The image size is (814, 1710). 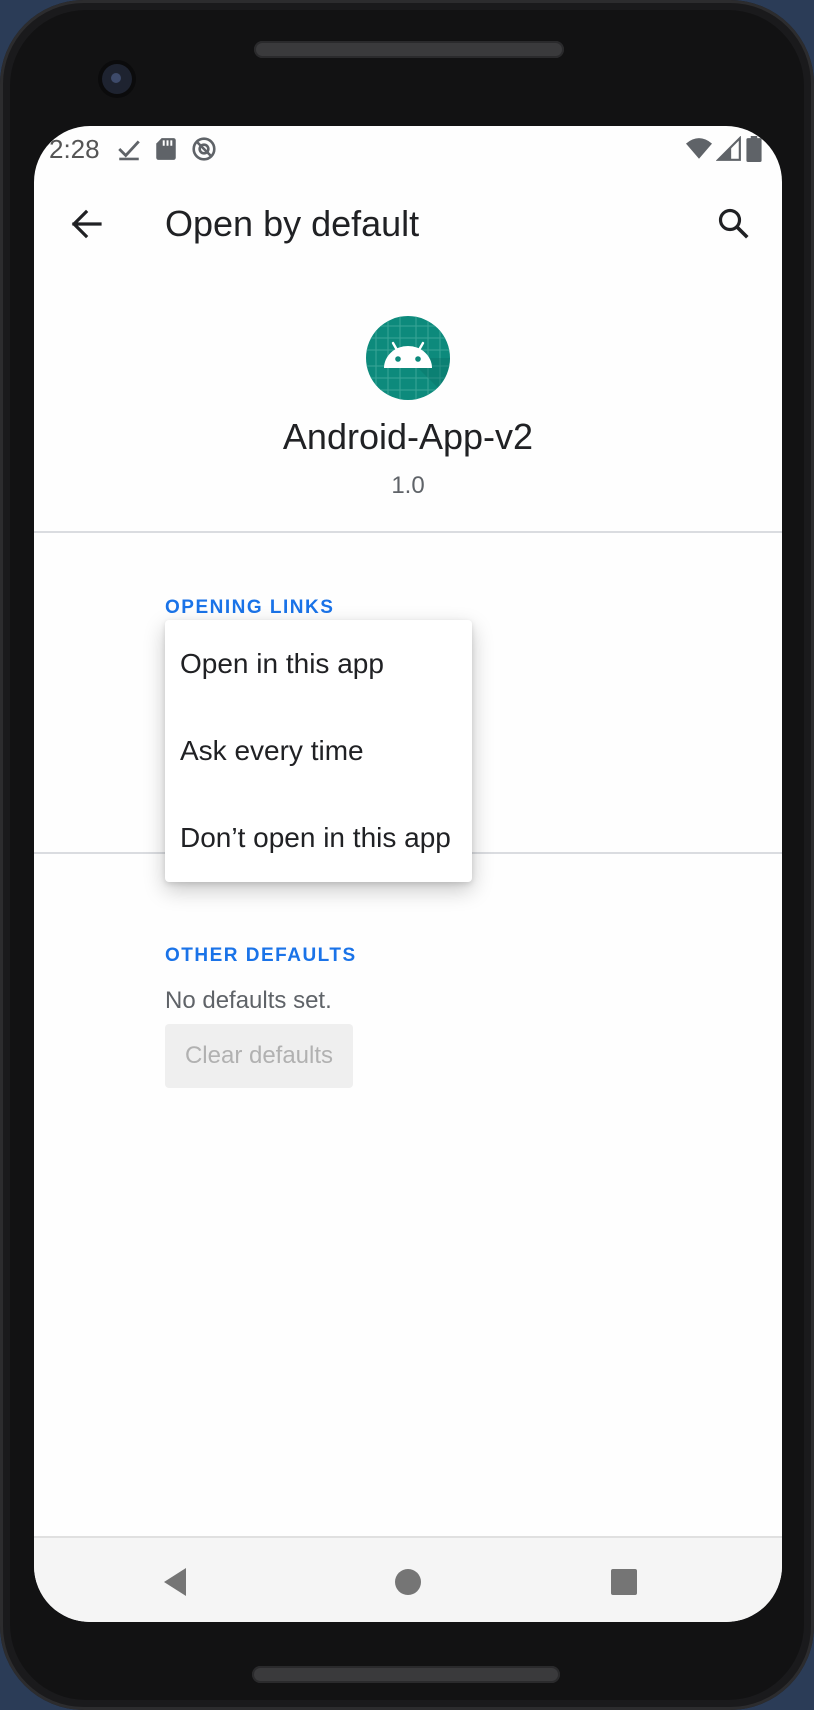 I want to click on opening-links-header: OPENING LINKS, so click(x=250, y=607).